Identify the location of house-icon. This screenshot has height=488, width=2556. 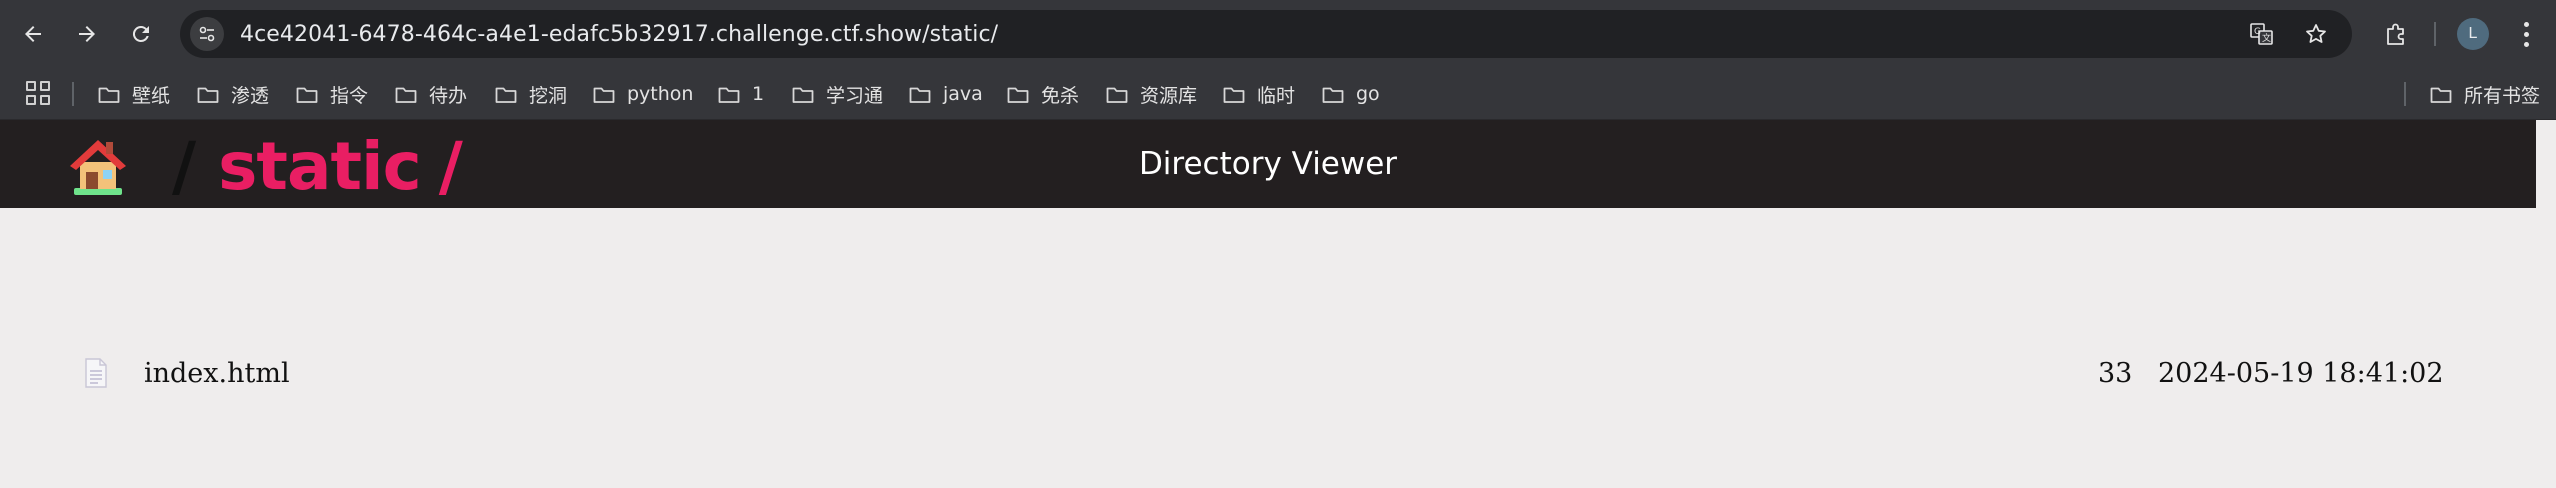
(98, 166).